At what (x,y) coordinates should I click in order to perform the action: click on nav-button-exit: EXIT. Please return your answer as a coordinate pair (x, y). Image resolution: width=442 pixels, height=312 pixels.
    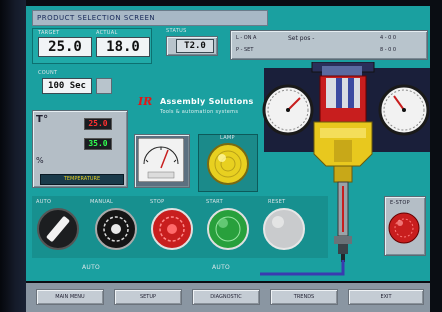
    Looking at the image, I should click on (386, 297).